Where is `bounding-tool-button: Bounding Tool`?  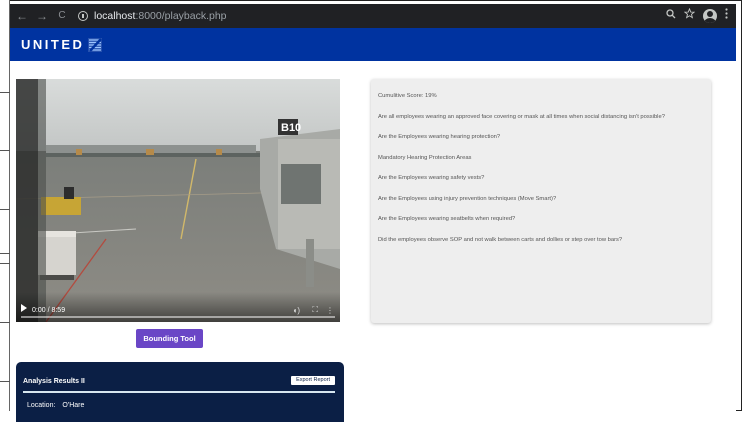 bounding-tool-button: Bounding Tool is located at coordinates (169, 338).